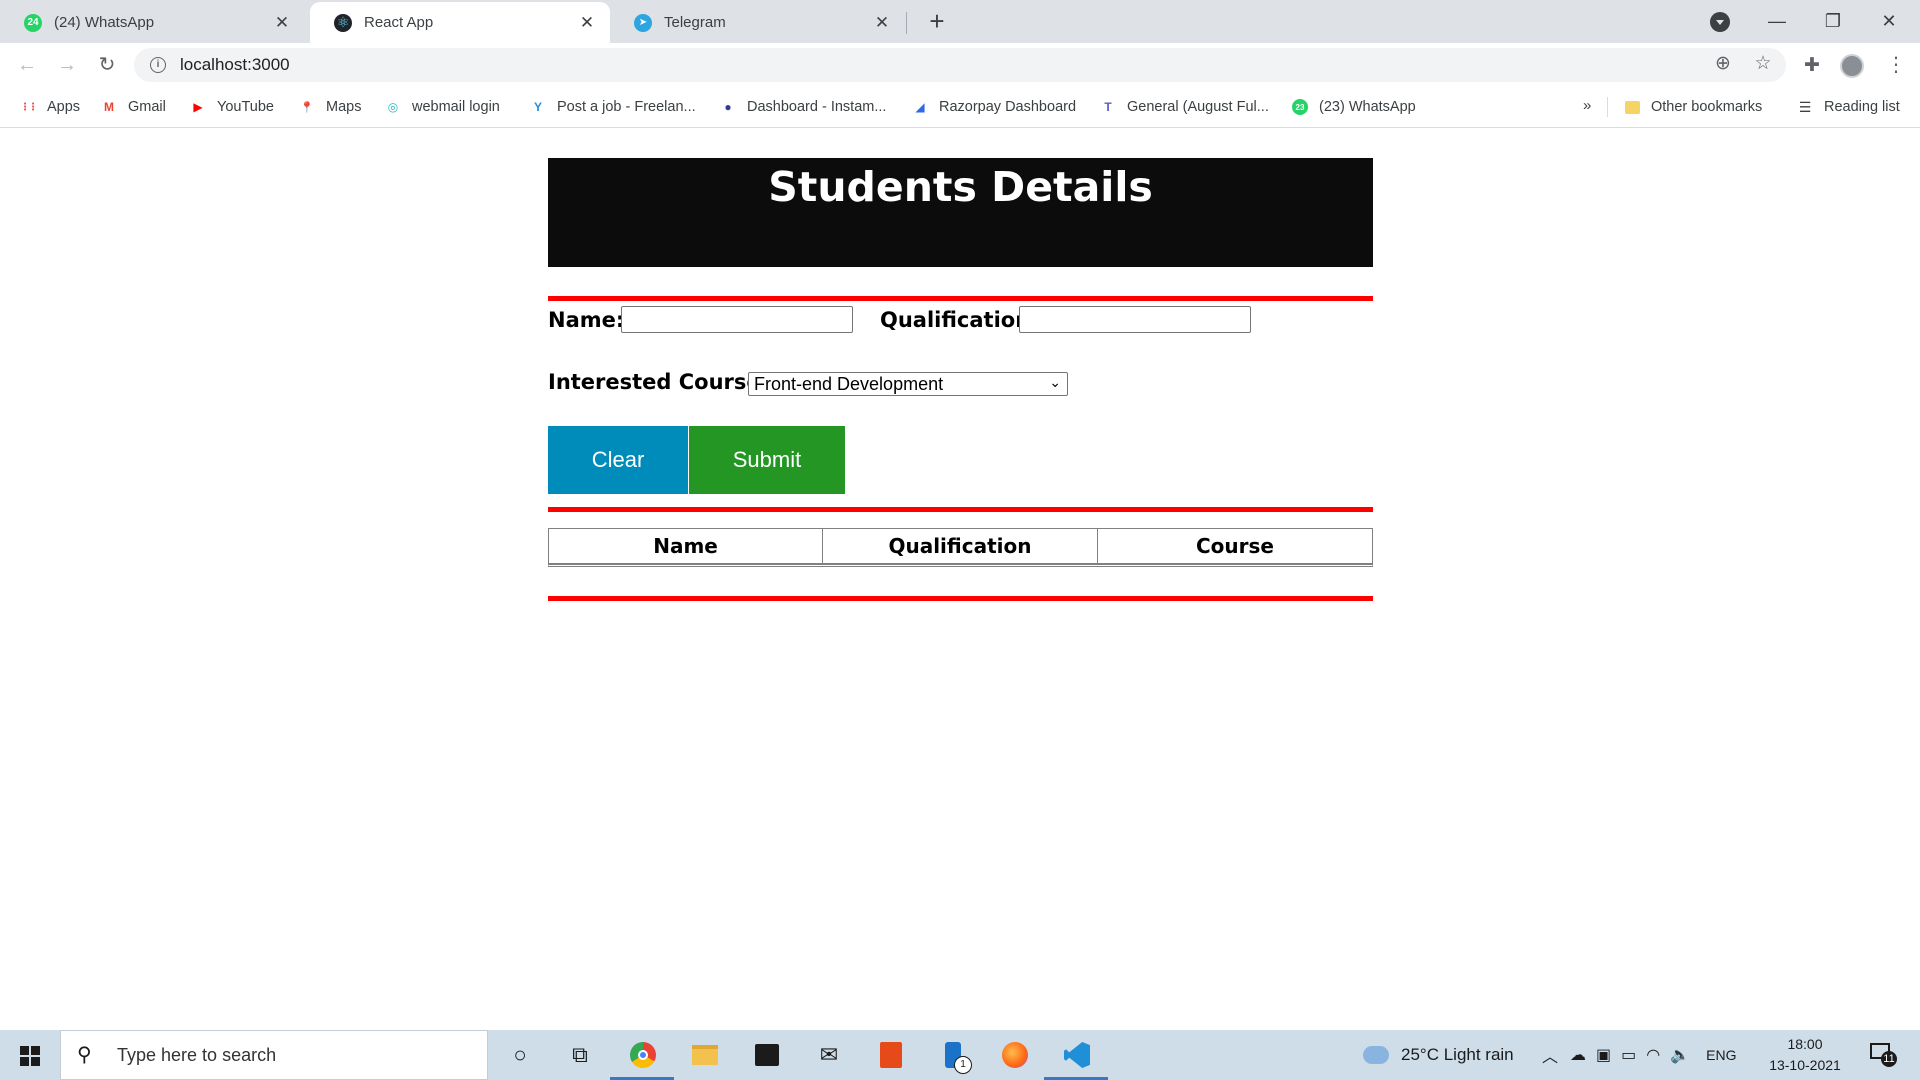 The height and width of the screenshot is (1080, 1920). I want to click on clock-date: 13-10-2021, so click(1805, 1065).